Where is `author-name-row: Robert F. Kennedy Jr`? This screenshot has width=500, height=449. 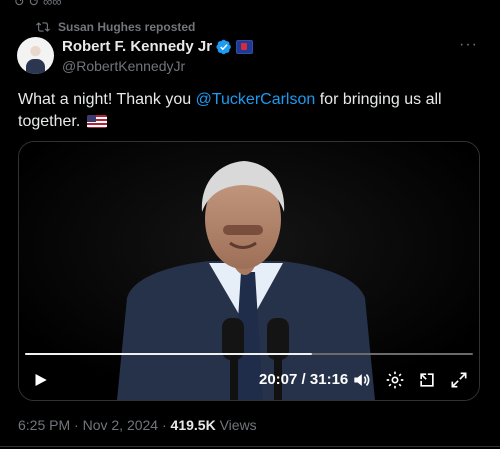 author-name-row: Robert F. Kennedy Jr is located at coordinates (158, 46).